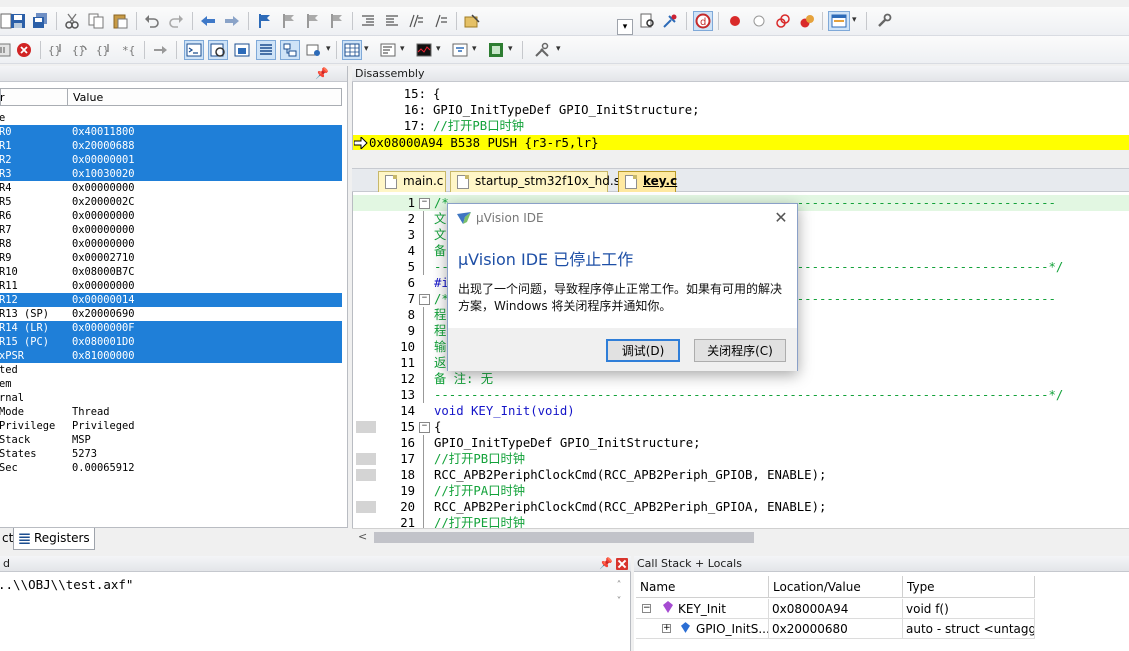  Describe the element at coordinates (648, 21) in the screenshot. I see `incremental-find-icon` at that location.